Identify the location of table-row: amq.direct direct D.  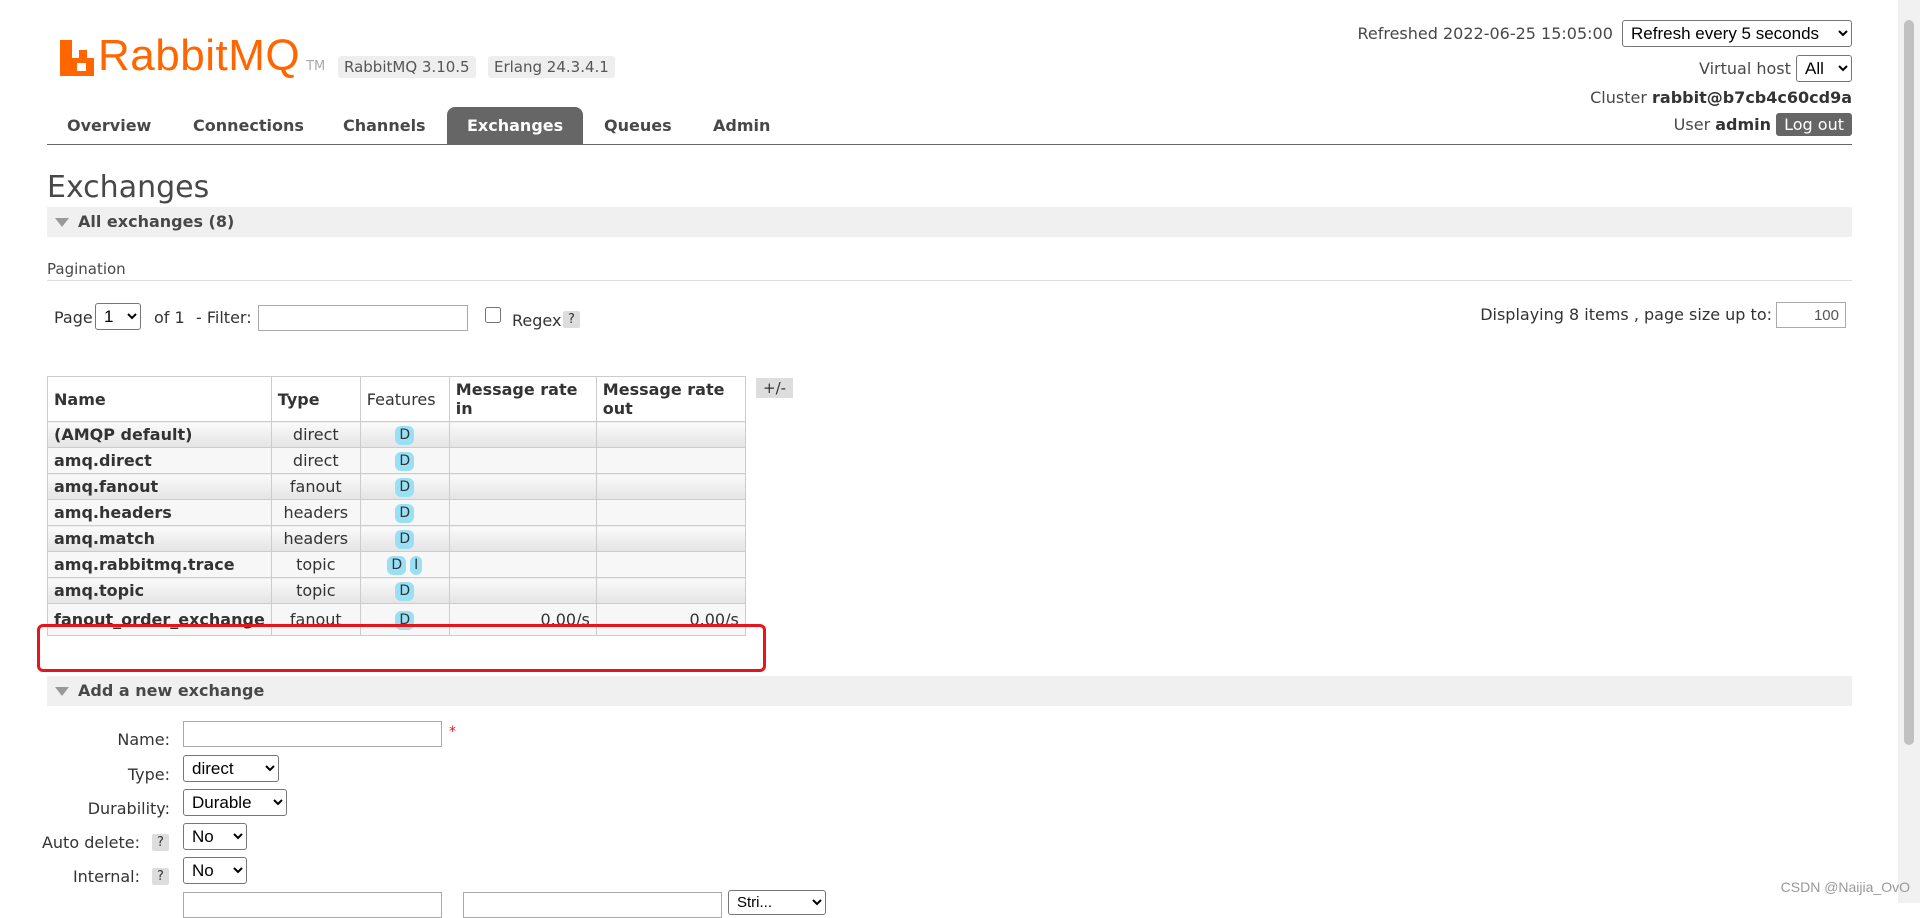
(396, 460).